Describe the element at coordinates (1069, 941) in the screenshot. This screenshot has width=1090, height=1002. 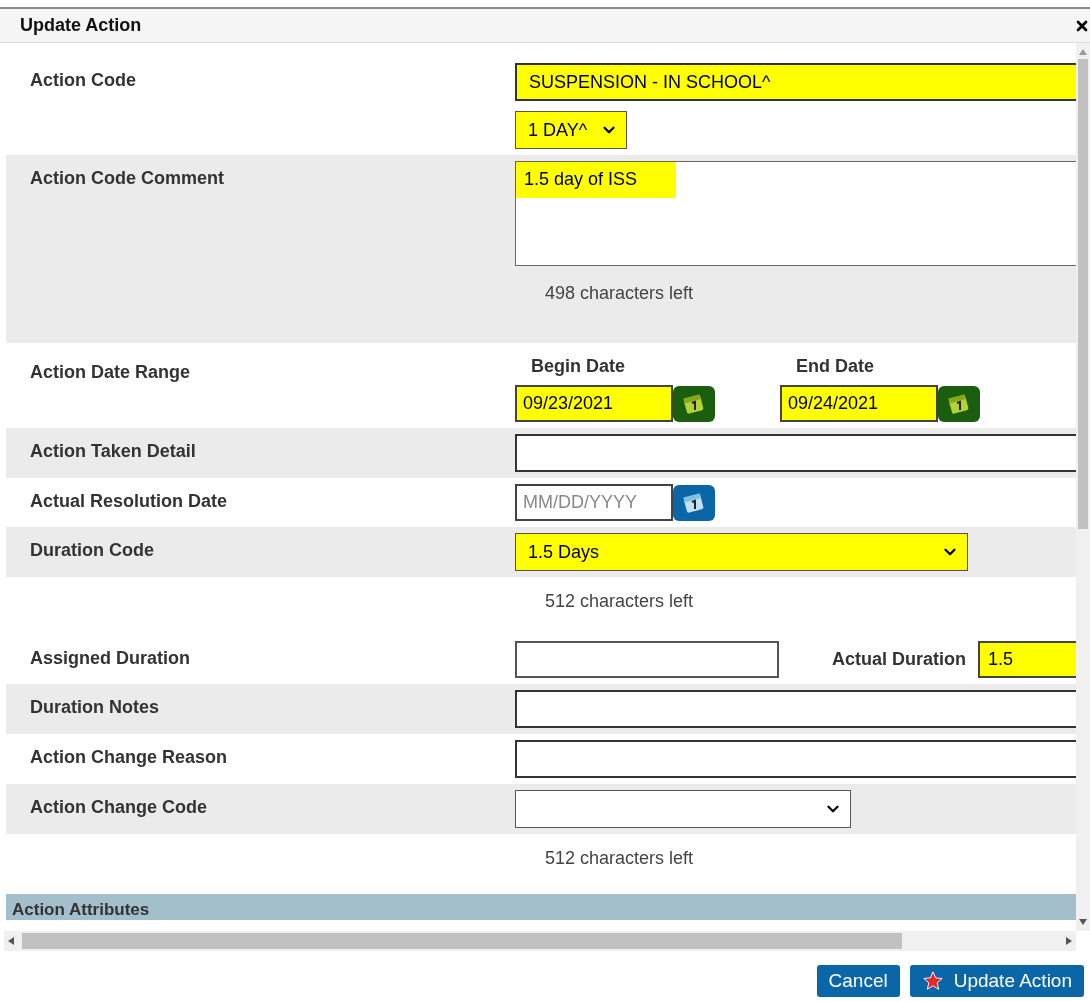
I see `scroll-right-icon` at that location.